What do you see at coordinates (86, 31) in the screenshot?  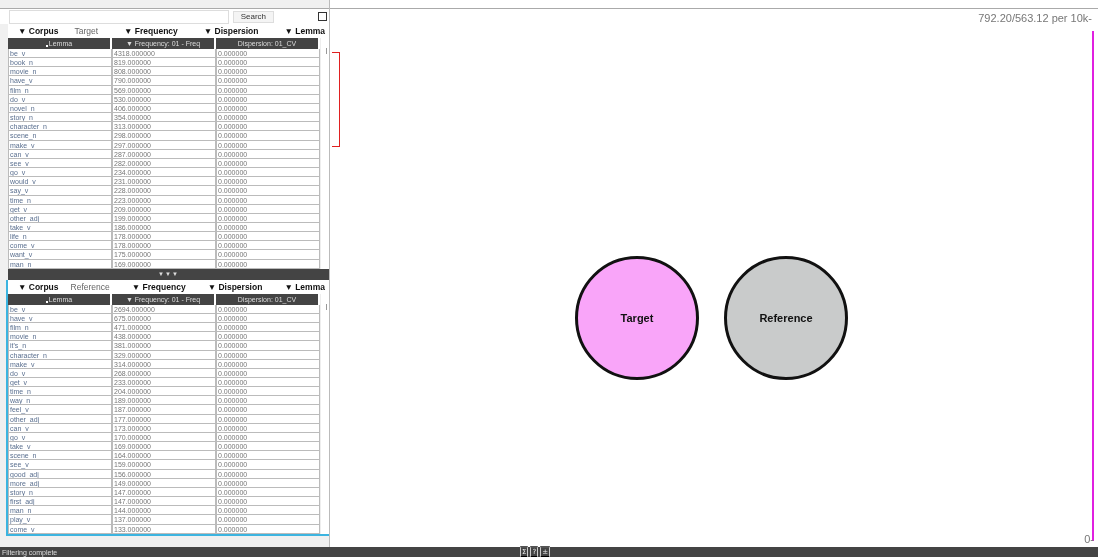 I see `corpus-name: Target` at bounding box center [86, 31].